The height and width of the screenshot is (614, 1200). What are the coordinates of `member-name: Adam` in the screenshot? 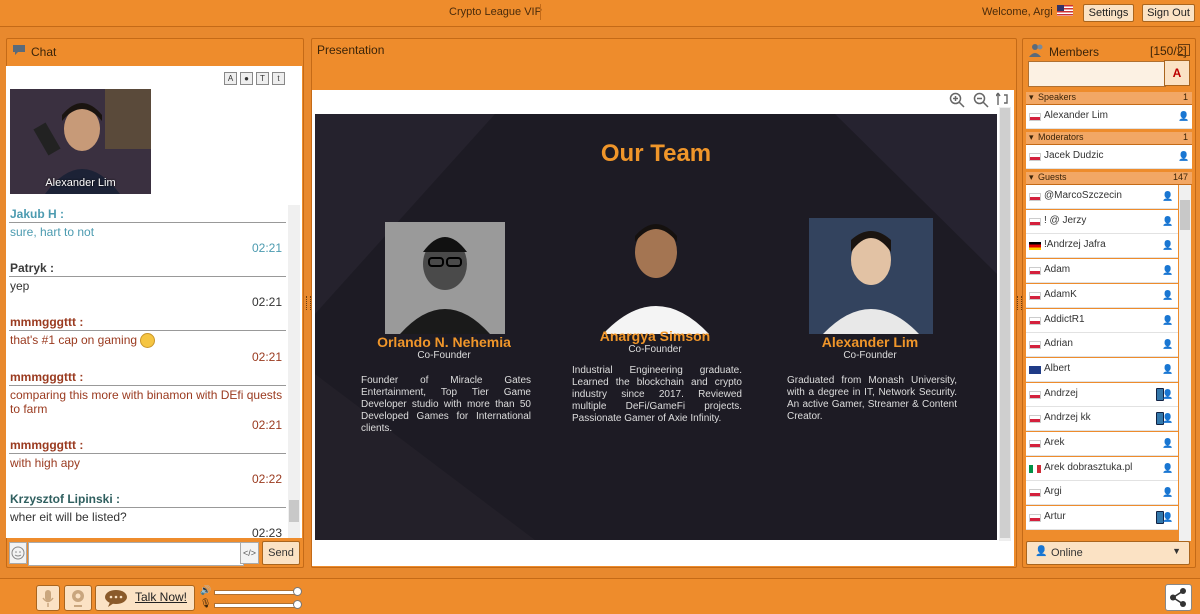 It's located at (1057, 270).